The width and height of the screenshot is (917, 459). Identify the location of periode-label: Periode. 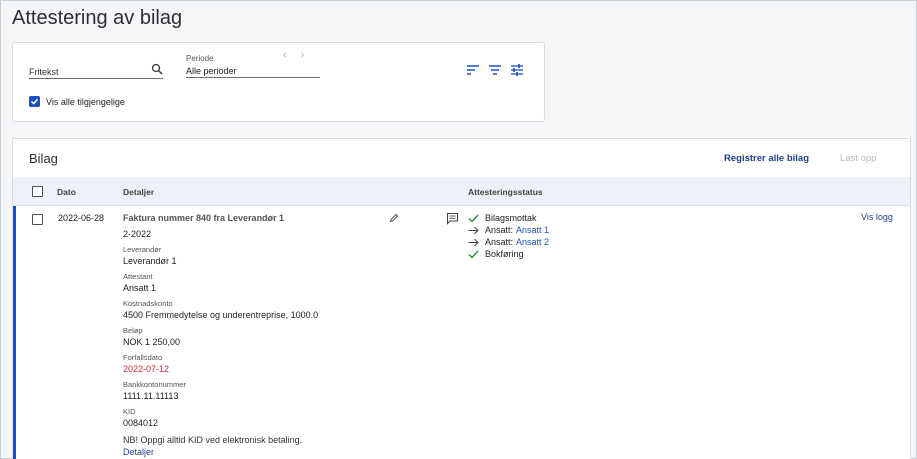
(200, 58).